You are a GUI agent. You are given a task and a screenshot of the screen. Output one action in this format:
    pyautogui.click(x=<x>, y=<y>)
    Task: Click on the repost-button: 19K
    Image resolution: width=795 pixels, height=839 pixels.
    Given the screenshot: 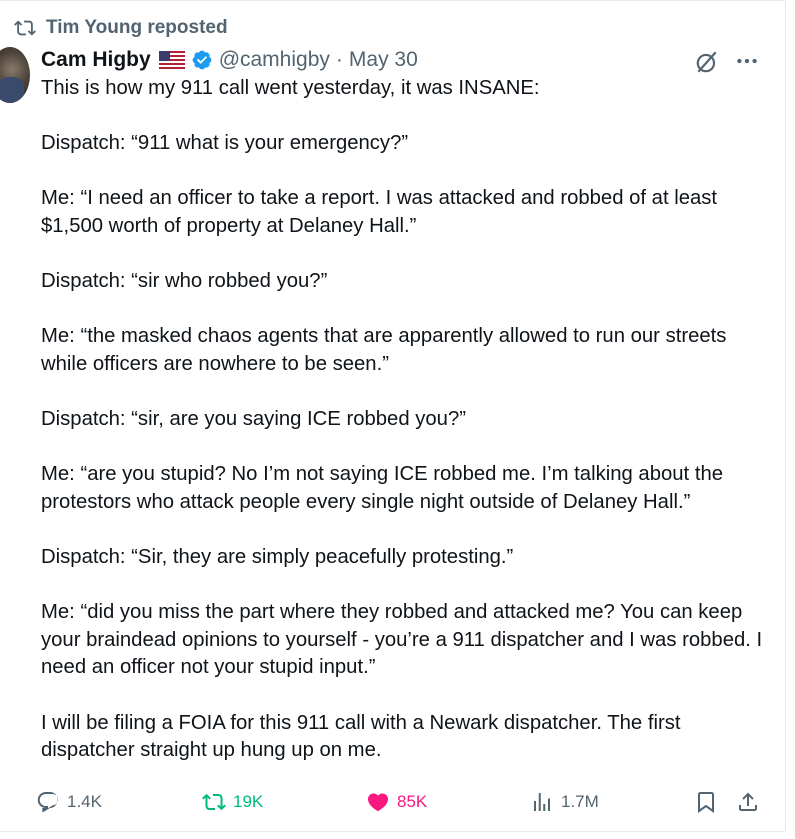 What is the action you would take?
    pyautogui.click(x=232, y=802)
    